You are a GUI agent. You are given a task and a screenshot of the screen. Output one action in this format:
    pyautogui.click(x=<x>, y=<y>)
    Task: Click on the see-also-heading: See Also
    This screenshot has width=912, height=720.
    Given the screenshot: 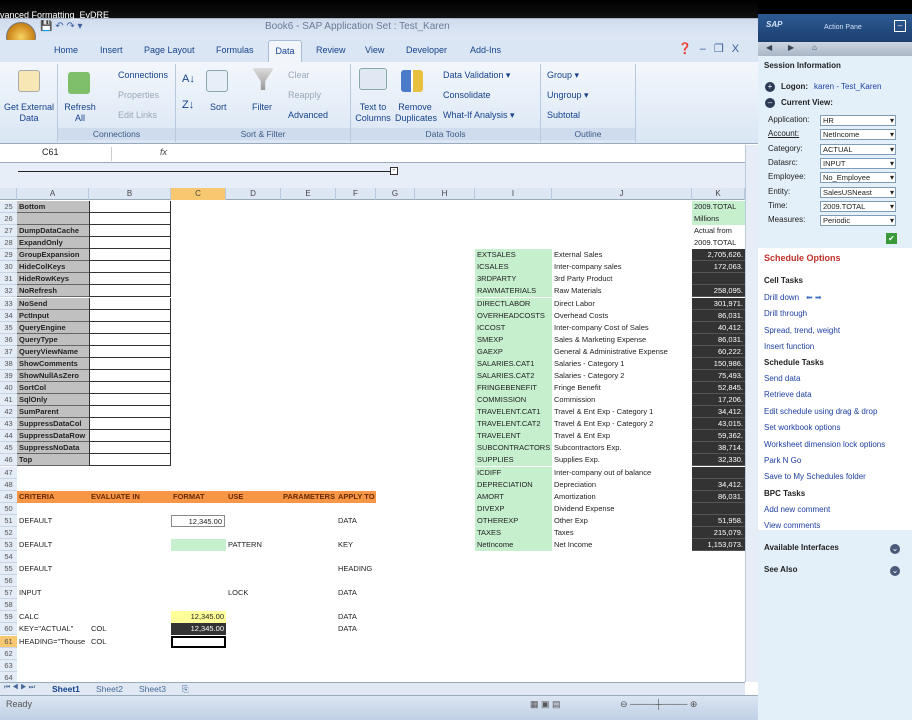 What is the action you would take?
    pyautogui.click(x=781, y=569)
    